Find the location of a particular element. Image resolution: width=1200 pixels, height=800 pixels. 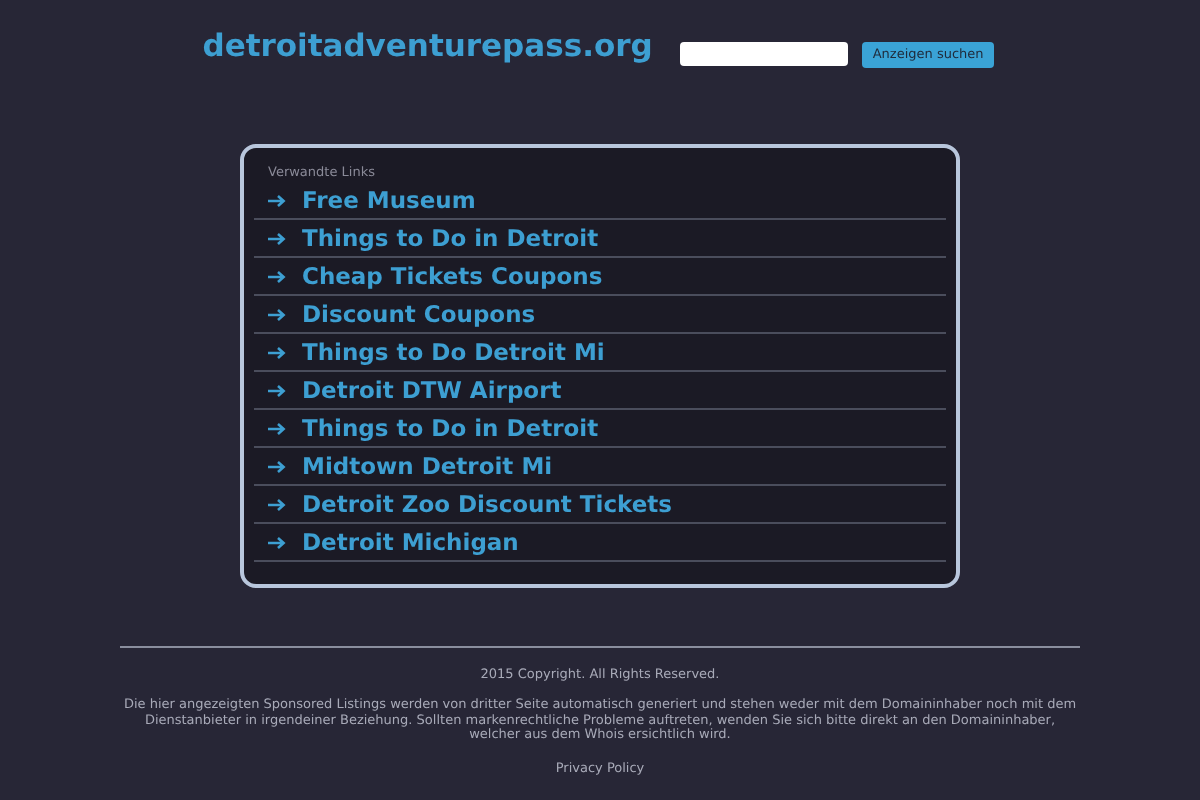

related-link: Detroit Zoo Discount Tickets is located at coordinates (487, 504).